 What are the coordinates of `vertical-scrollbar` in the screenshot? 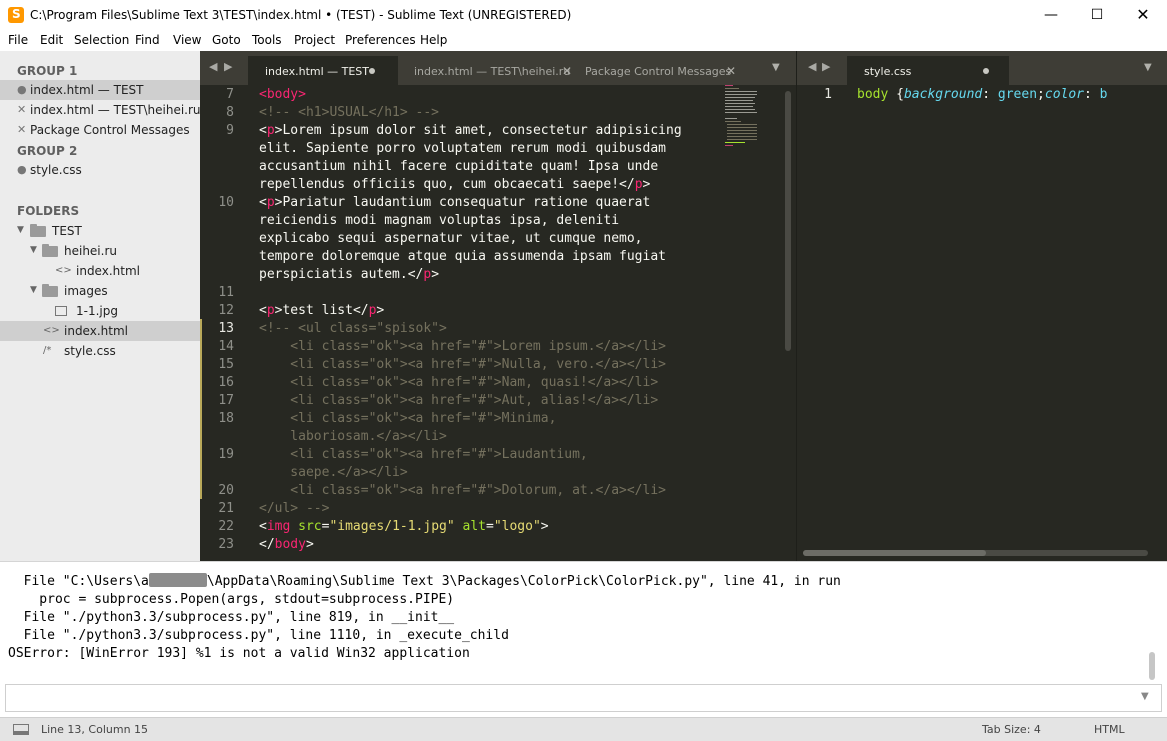 It's located at (788, 221).